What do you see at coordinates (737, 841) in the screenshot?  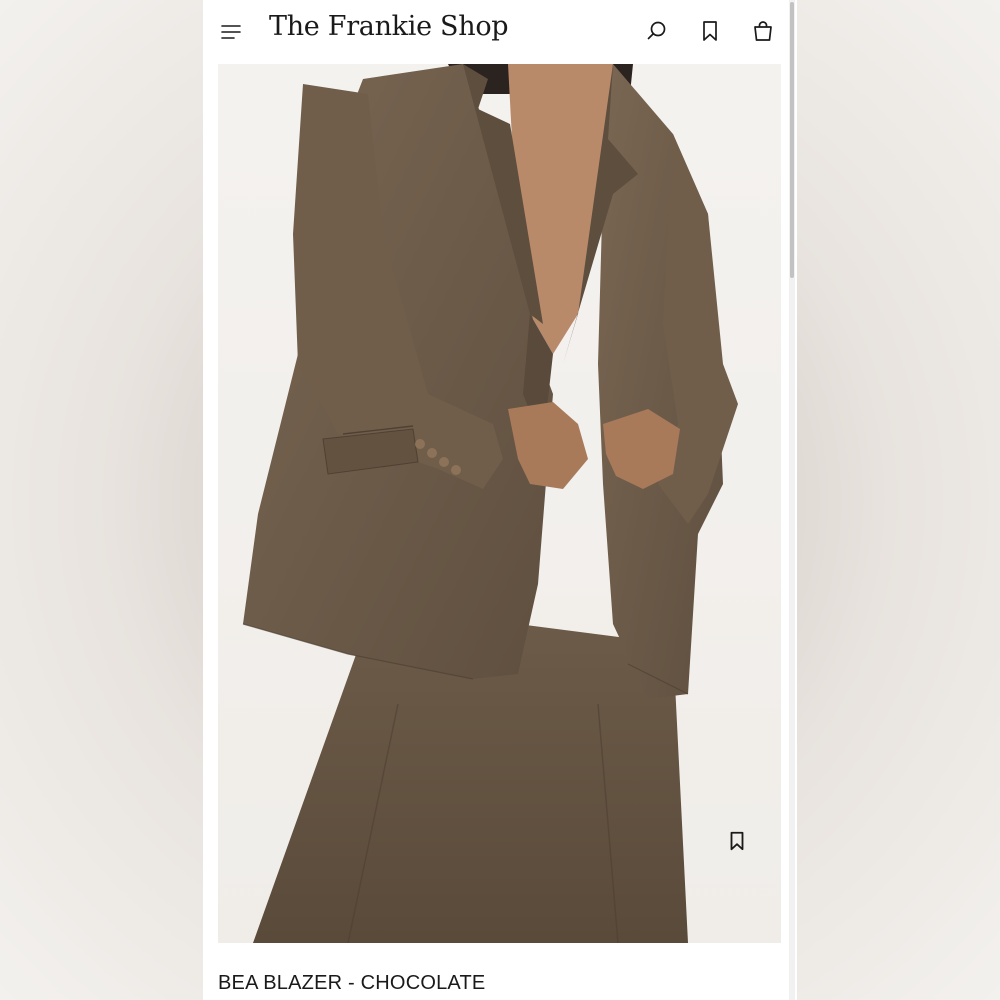 I see `wishlist-bookmark-icon` at bounding box center [737, 841].